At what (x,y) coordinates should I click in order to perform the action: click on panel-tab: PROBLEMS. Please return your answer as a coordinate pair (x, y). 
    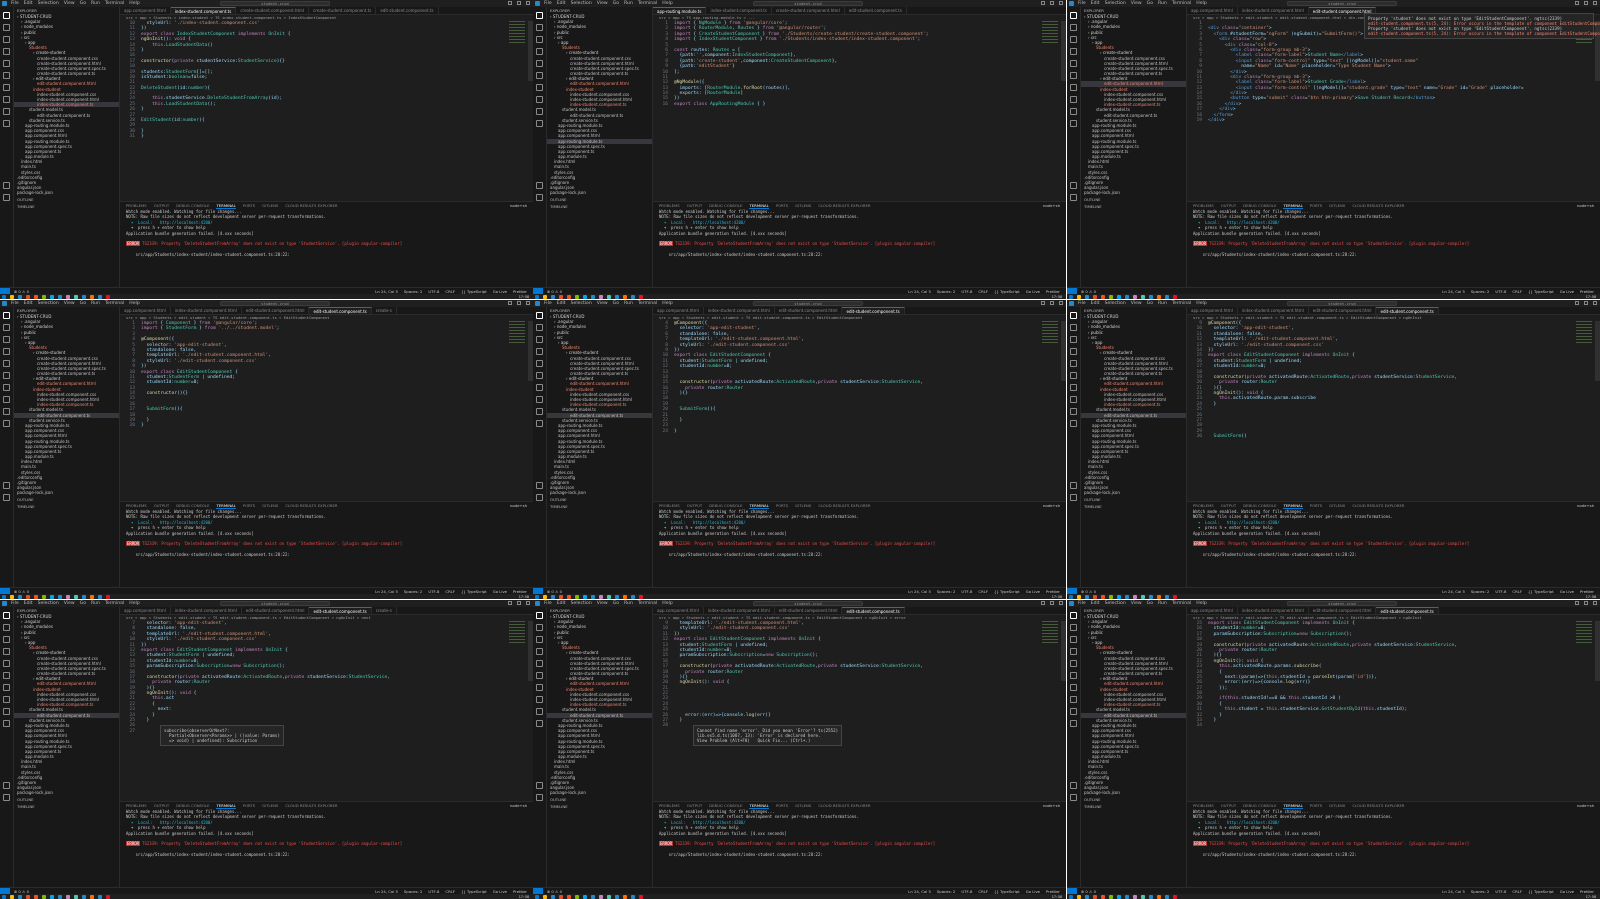
    Looking at the image, I should click on (136, 805).